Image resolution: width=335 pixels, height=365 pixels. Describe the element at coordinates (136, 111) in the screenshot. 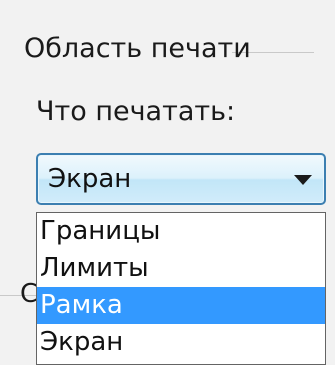

I see `what-to-print-label: Что печатать:` at that location.